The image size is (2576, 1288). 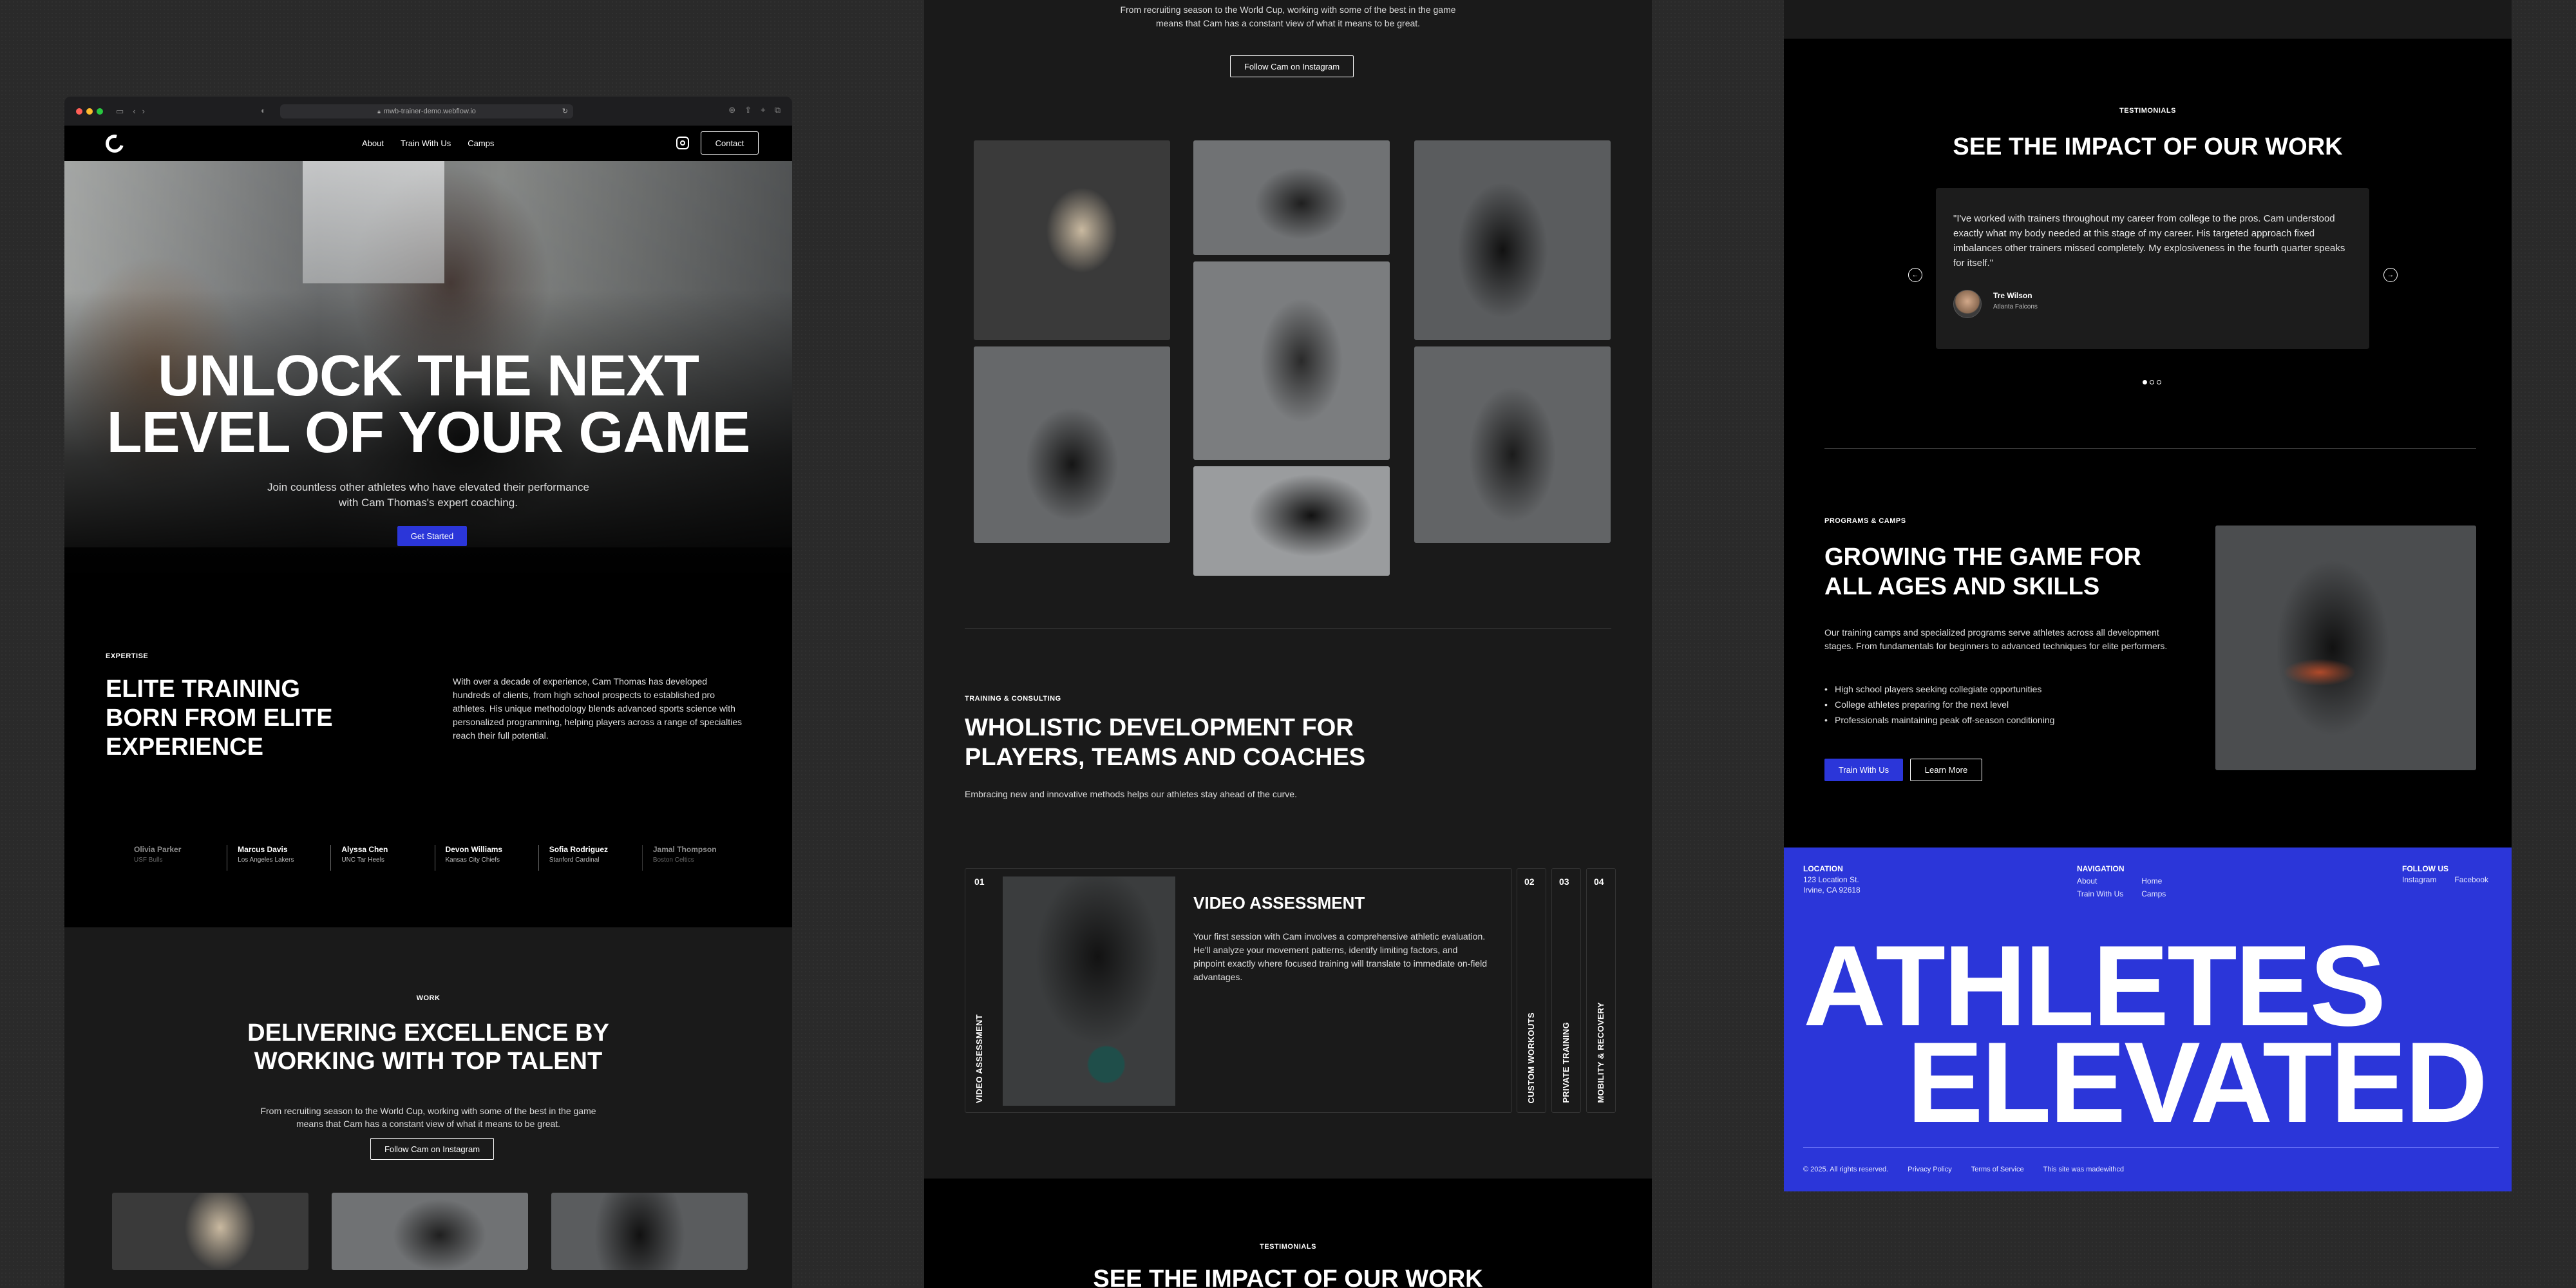 I want to click on expertise-eyebrow: EXPERTISE, so click(x=128, y=656).